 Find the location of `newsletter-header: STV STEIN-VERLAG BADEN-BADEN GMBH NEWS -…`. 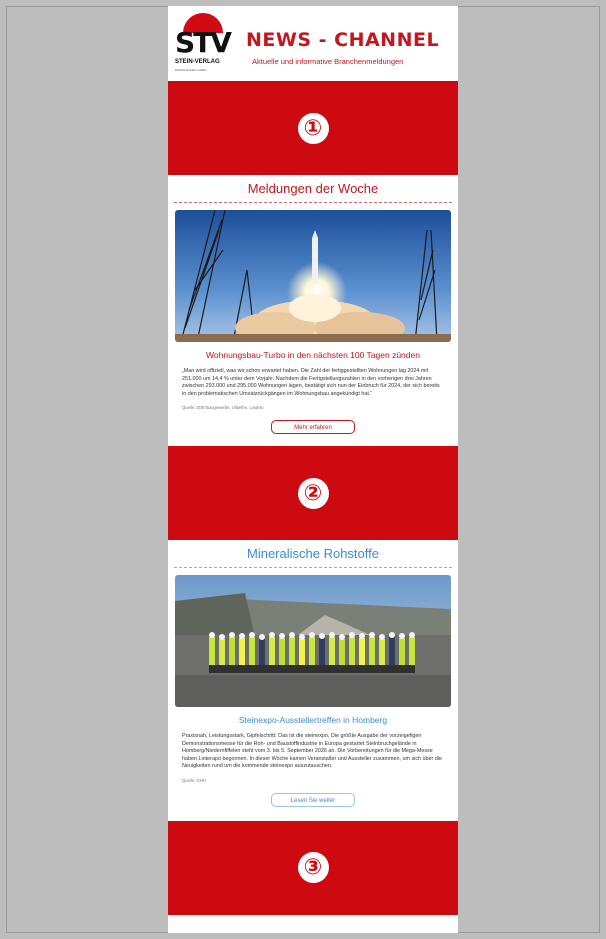

newsletter-header: STV STEIN-VERLAG BADEN-BADEN GMBH NEWS -… is located at coordinates (313, 43).